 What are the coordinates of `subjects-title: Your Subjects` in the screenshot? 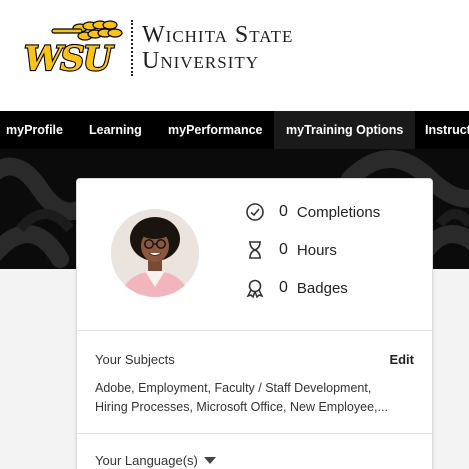 It's located at (135, 359).